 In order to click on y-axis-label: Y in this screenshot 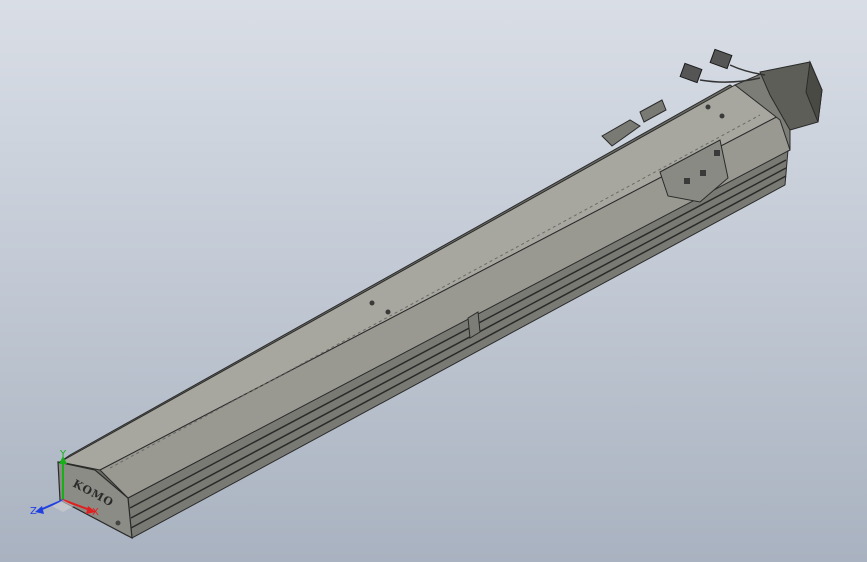, I will do `click(63, 454)`.